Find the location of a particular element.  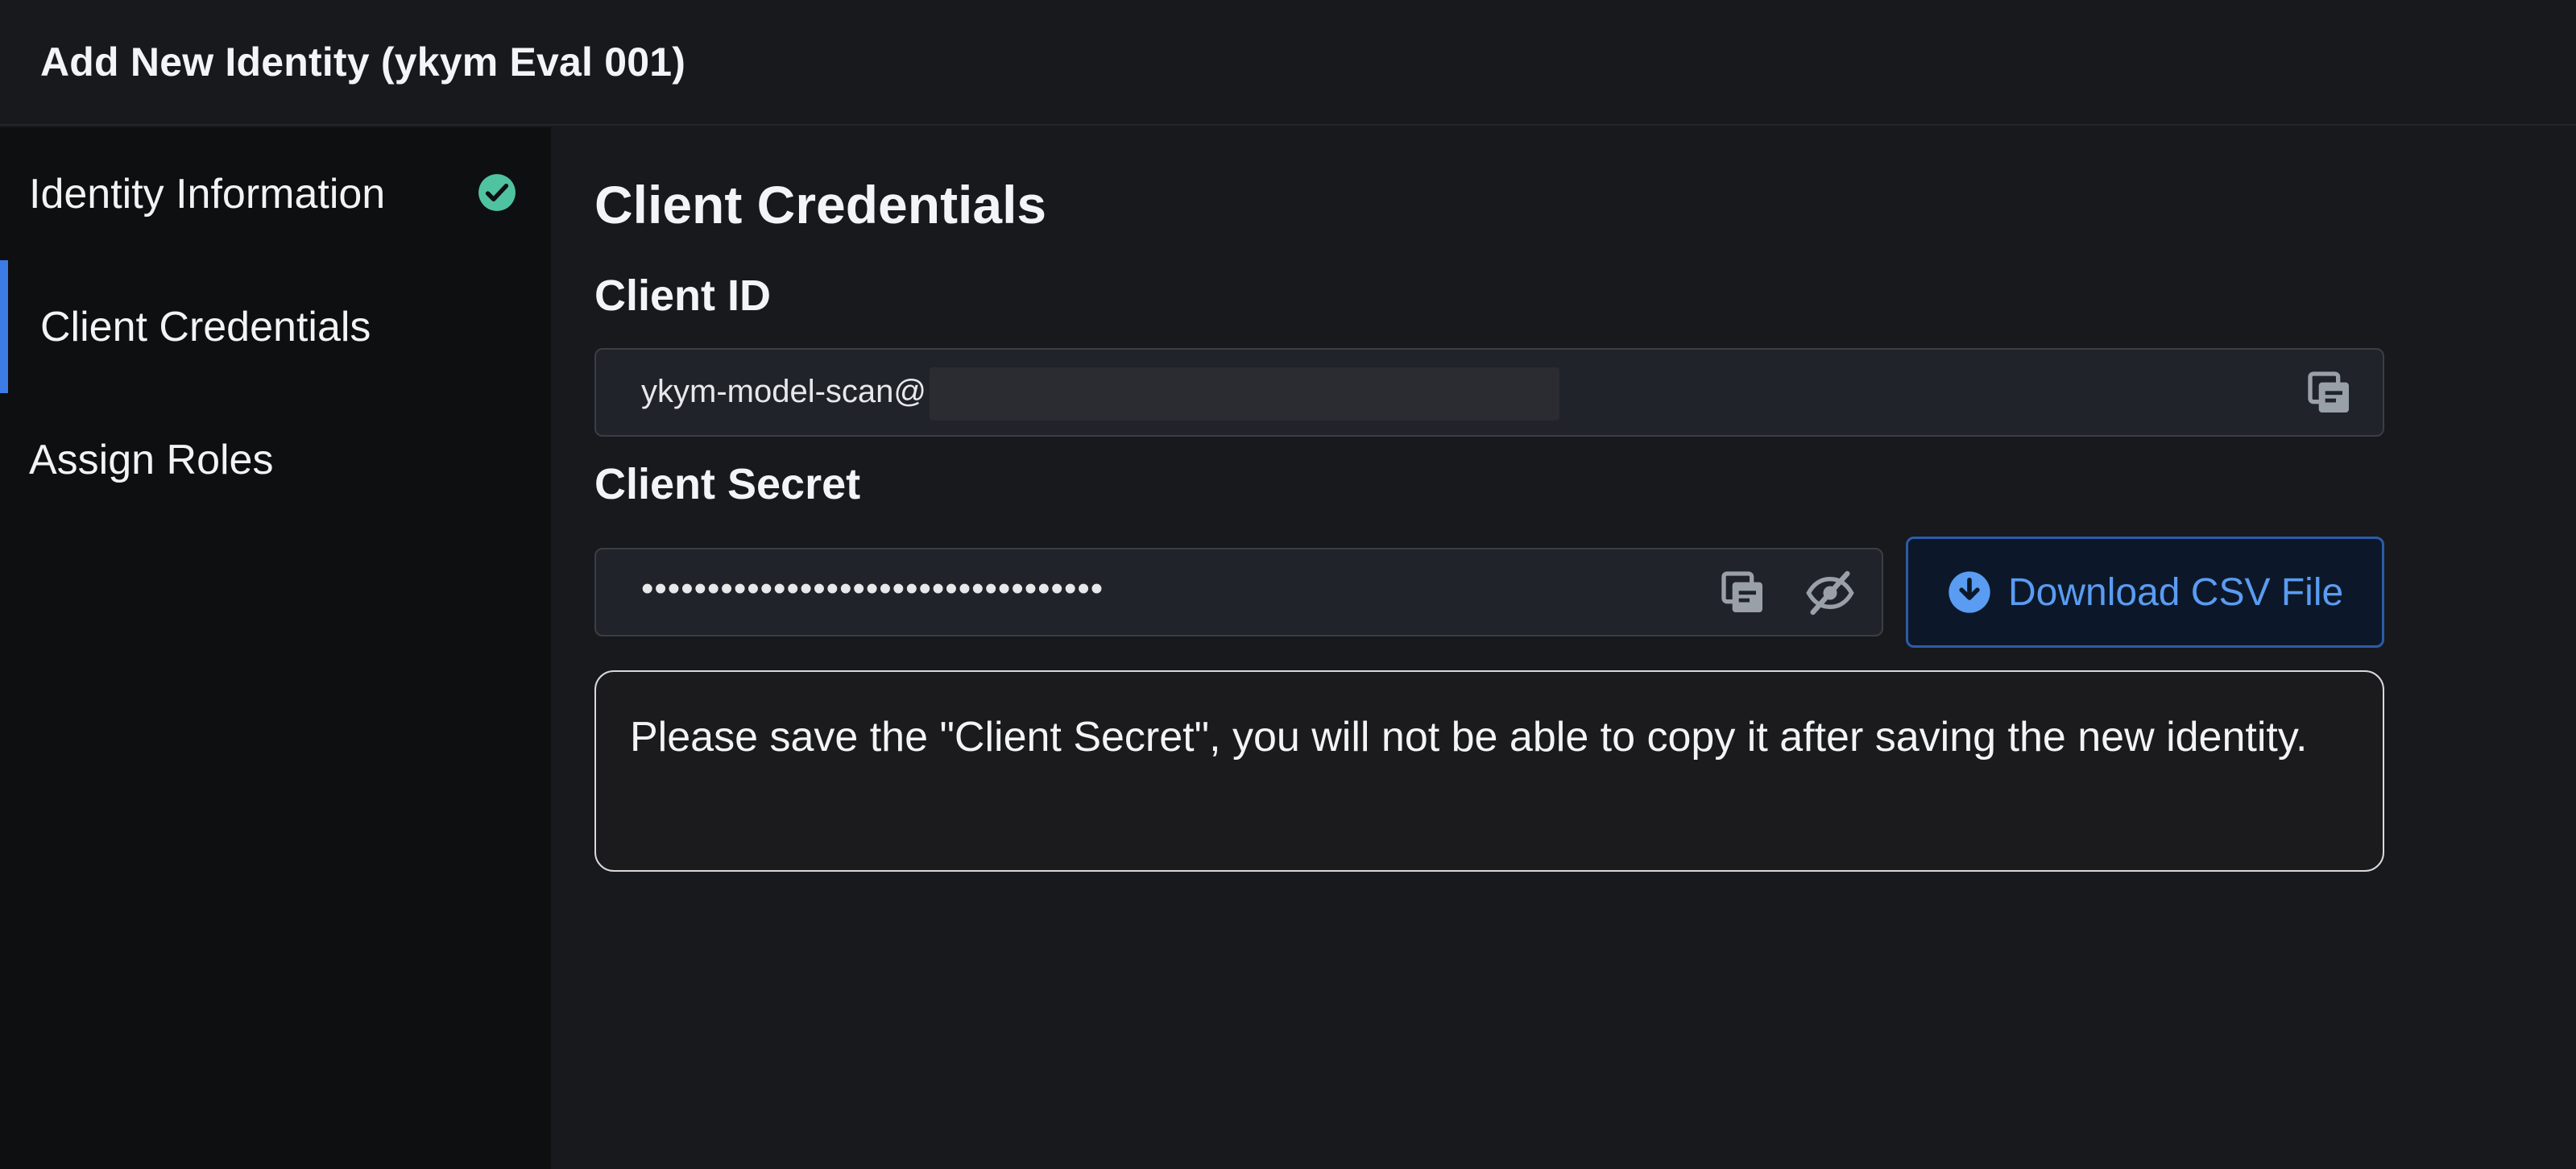

client-id-value: ykym-model-scan@ is located at coordinates (784, 391).